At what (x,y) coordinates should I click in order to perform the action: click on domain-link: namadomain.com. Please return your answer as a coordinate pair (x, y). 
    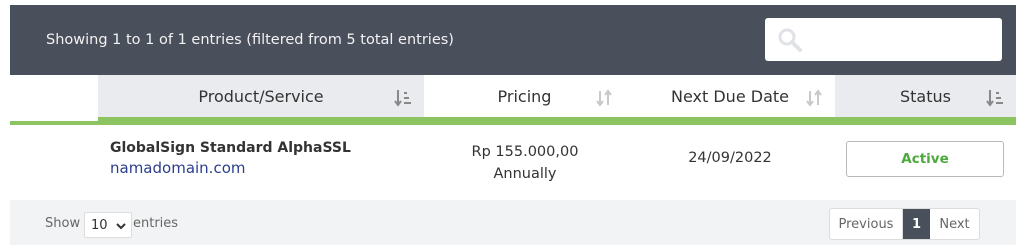
    Looking at the image, I should click on (230, 168).